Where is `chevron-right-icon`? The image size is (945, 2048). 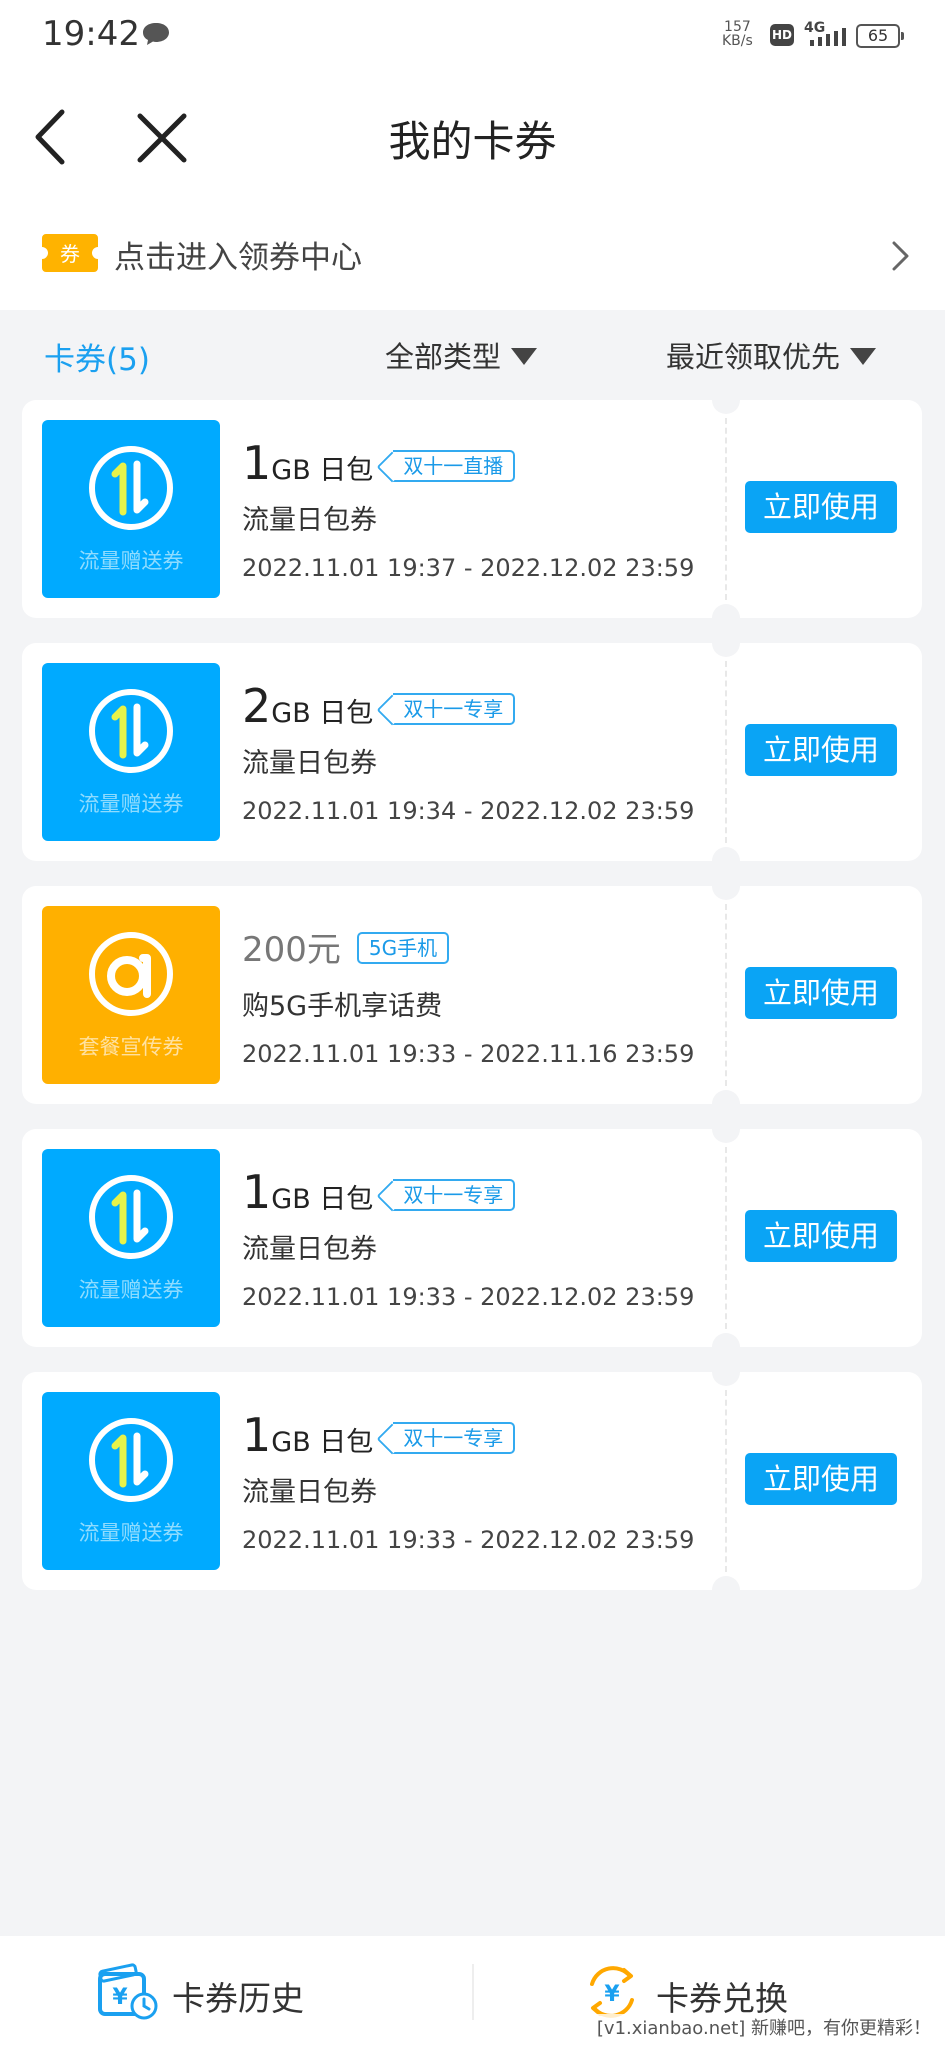 chevron-right-icon is located at coordinates (900, 256).